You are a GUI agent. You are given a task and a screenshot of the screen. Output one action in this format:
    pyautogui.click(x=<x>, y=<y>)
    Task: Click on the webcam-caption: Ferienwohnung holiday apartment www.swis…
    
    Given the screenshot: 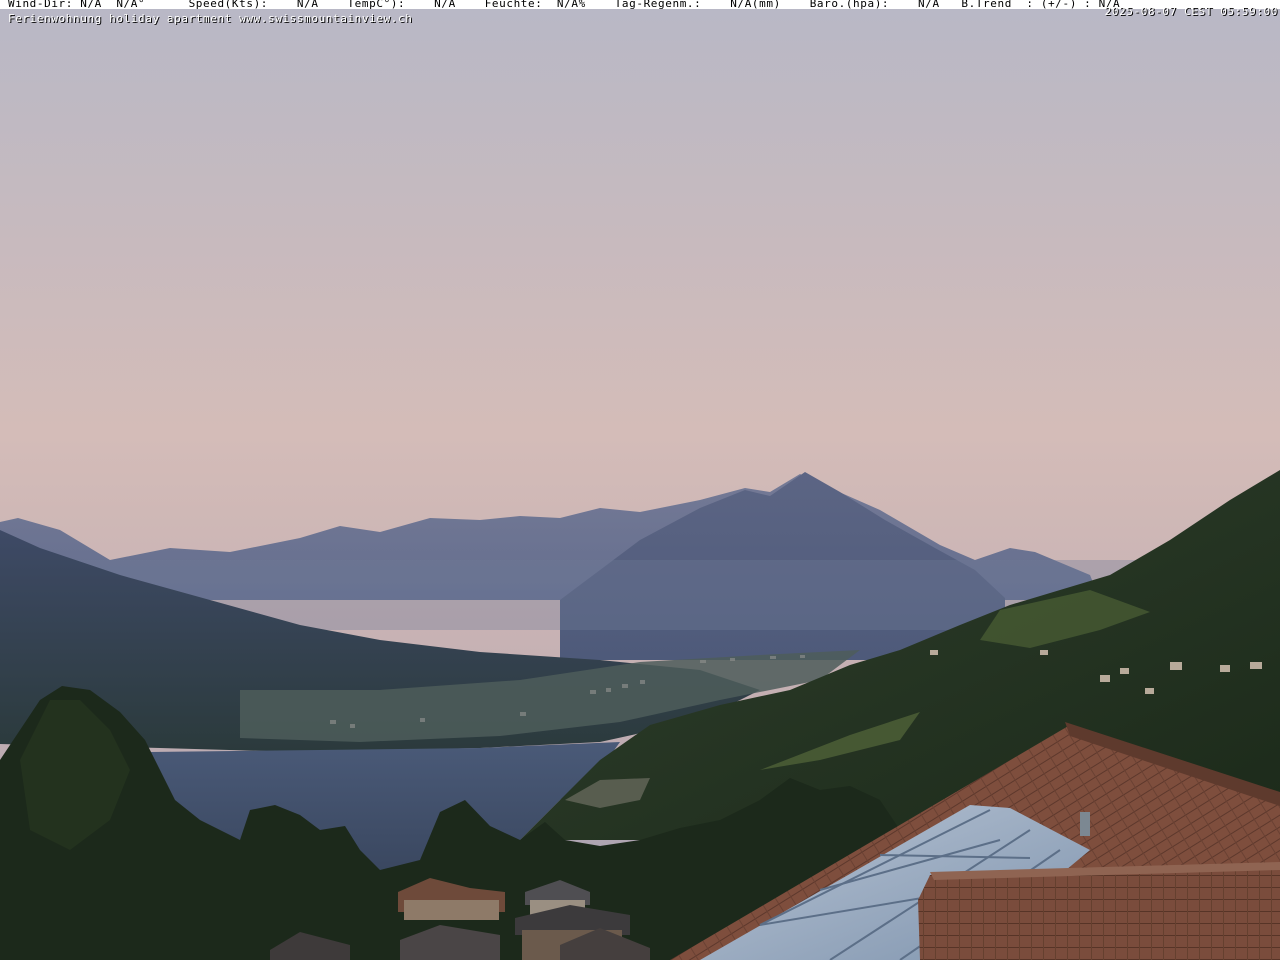 What is the action you would take?
    pyautogui.click(x=210, y=18)
    